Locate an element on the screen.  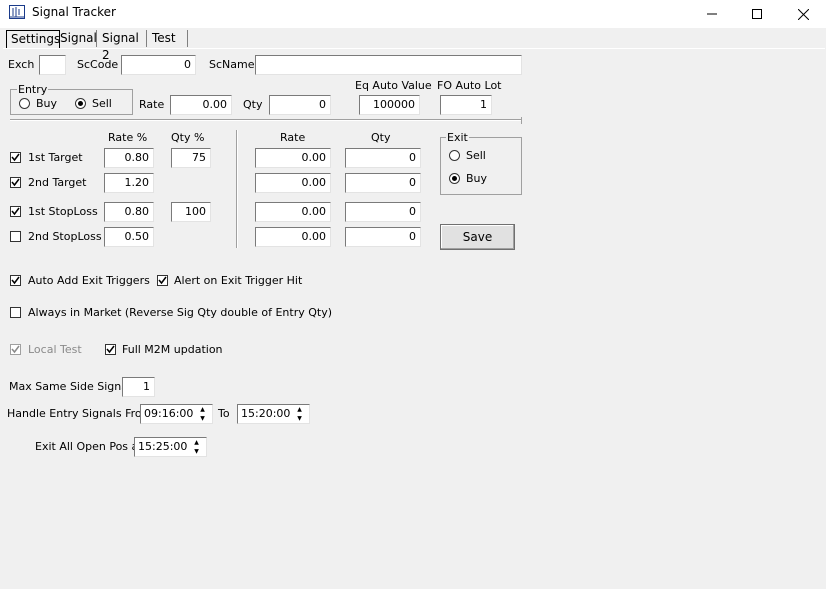
handle-to-value: 15:20:00 is located at coordinates (266, 413).